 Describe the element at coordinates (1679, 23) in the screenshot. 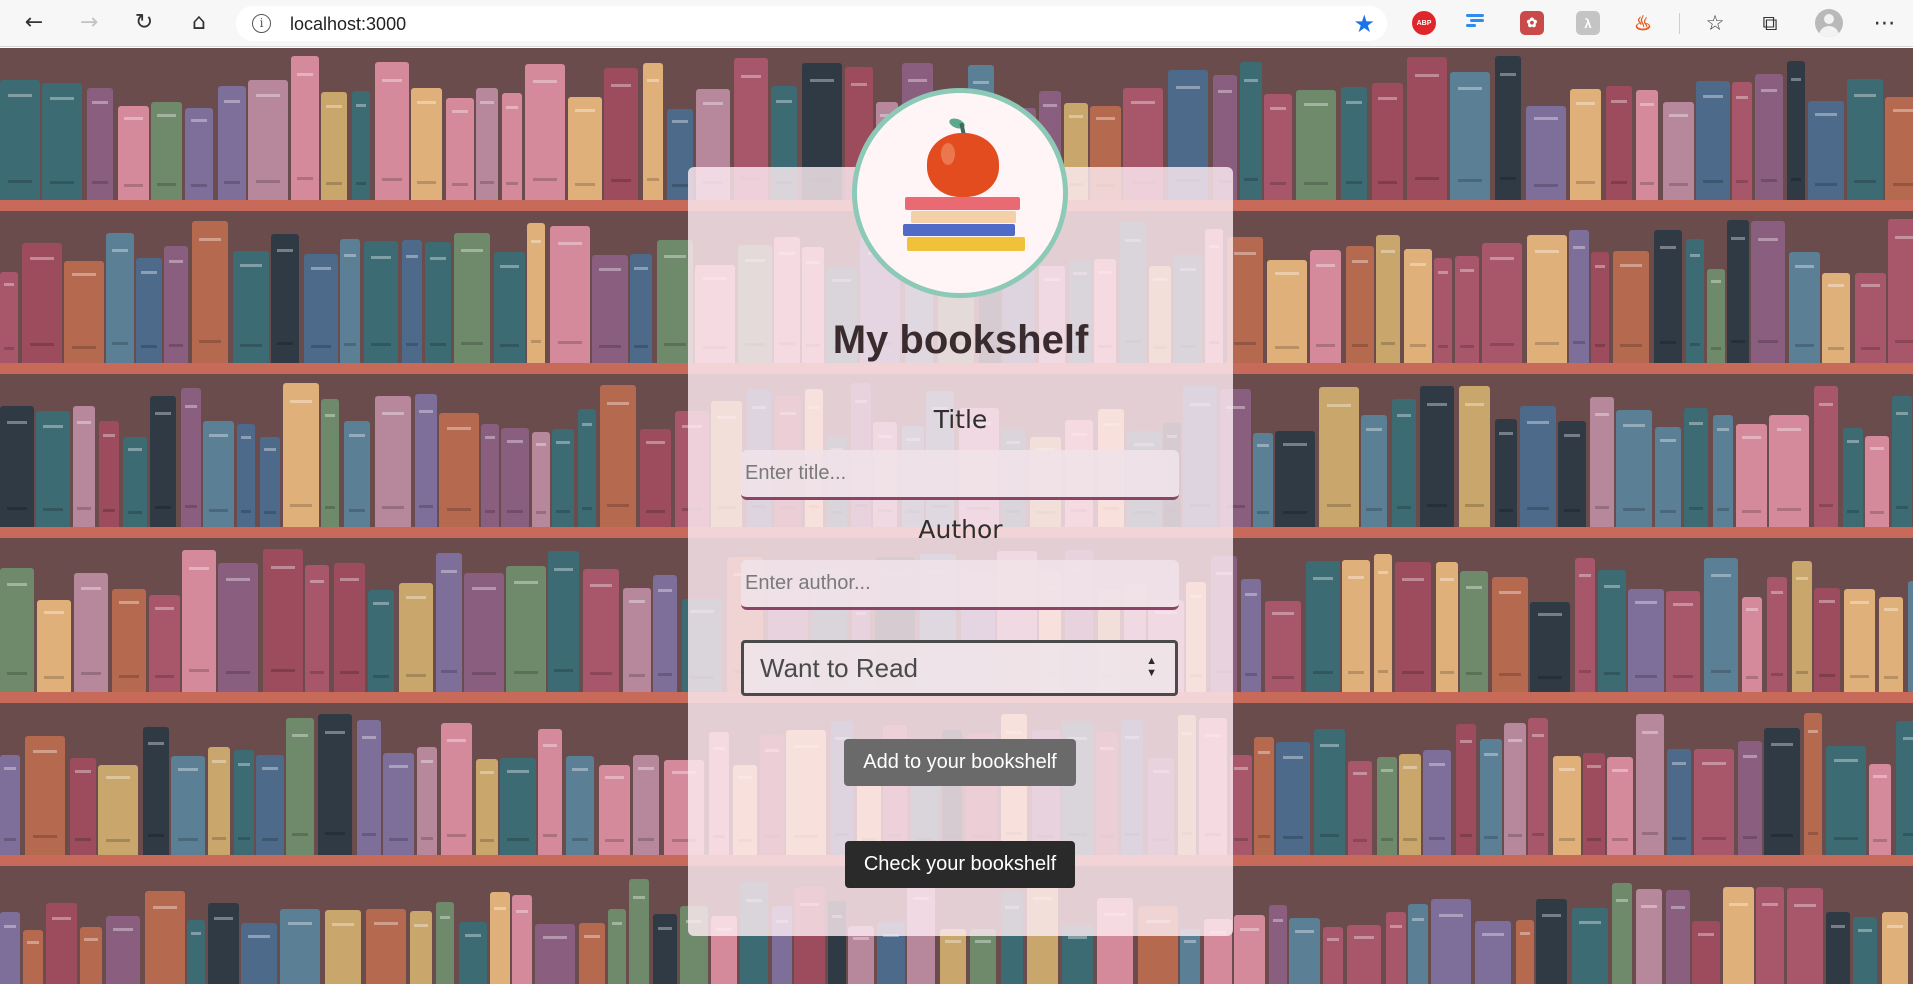

I see `toolbar-divider` at that location.